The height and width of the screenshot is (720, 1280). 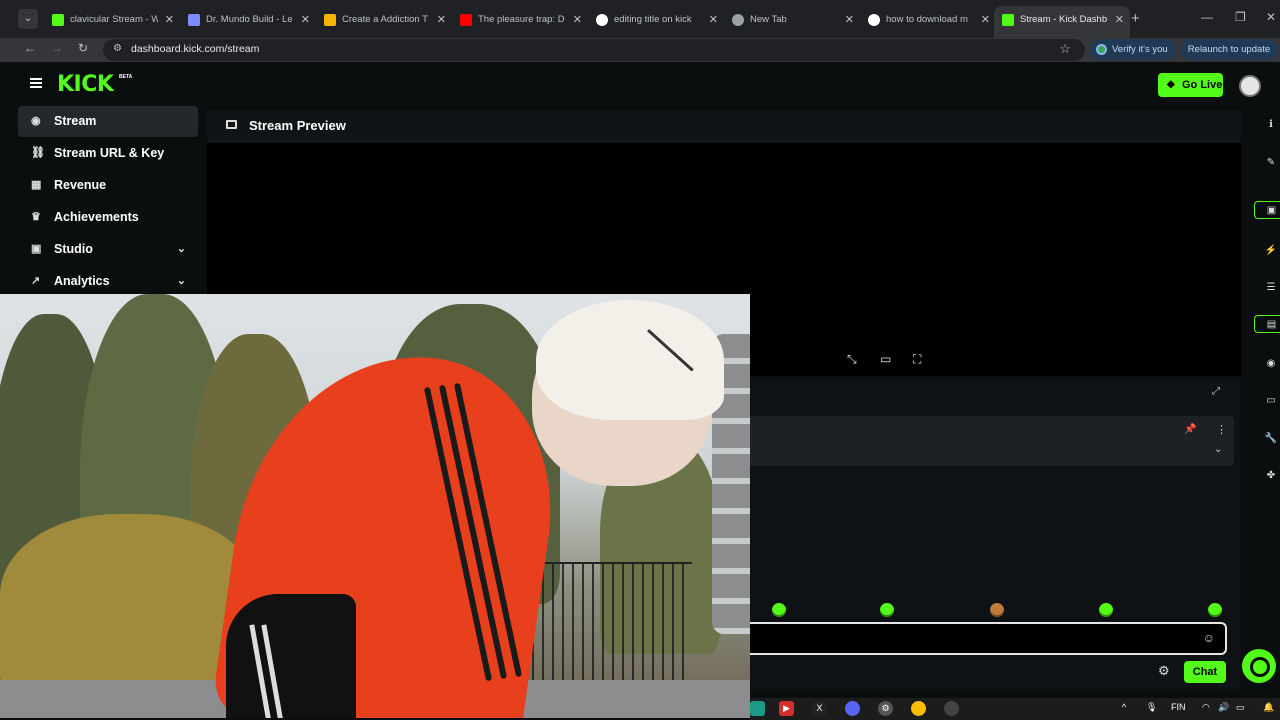 What do you see at coordinates (57, 48) in the screenshot?
I see `forward-icon: →` at bounding box center [57, 48].